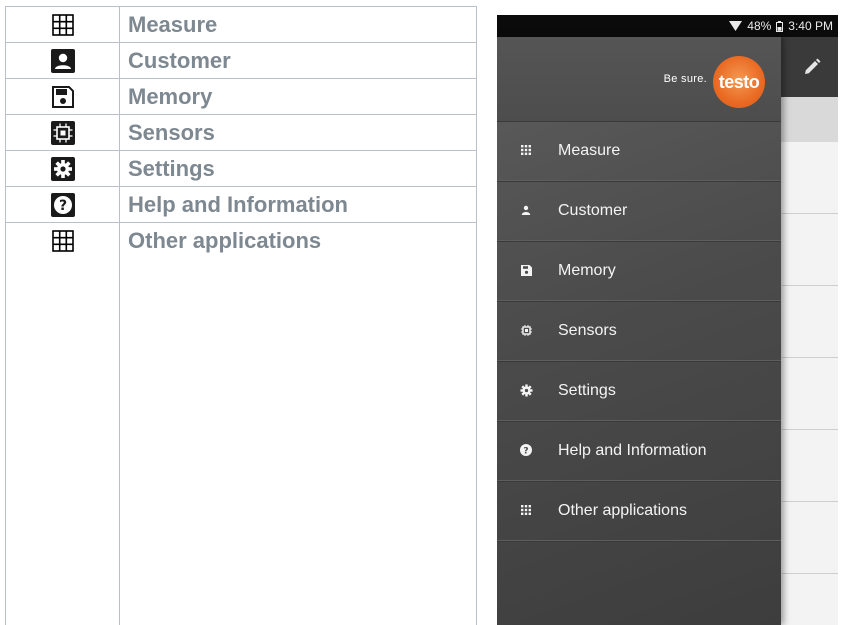  I want to click on testo-logo: testo, so click(739, 82).